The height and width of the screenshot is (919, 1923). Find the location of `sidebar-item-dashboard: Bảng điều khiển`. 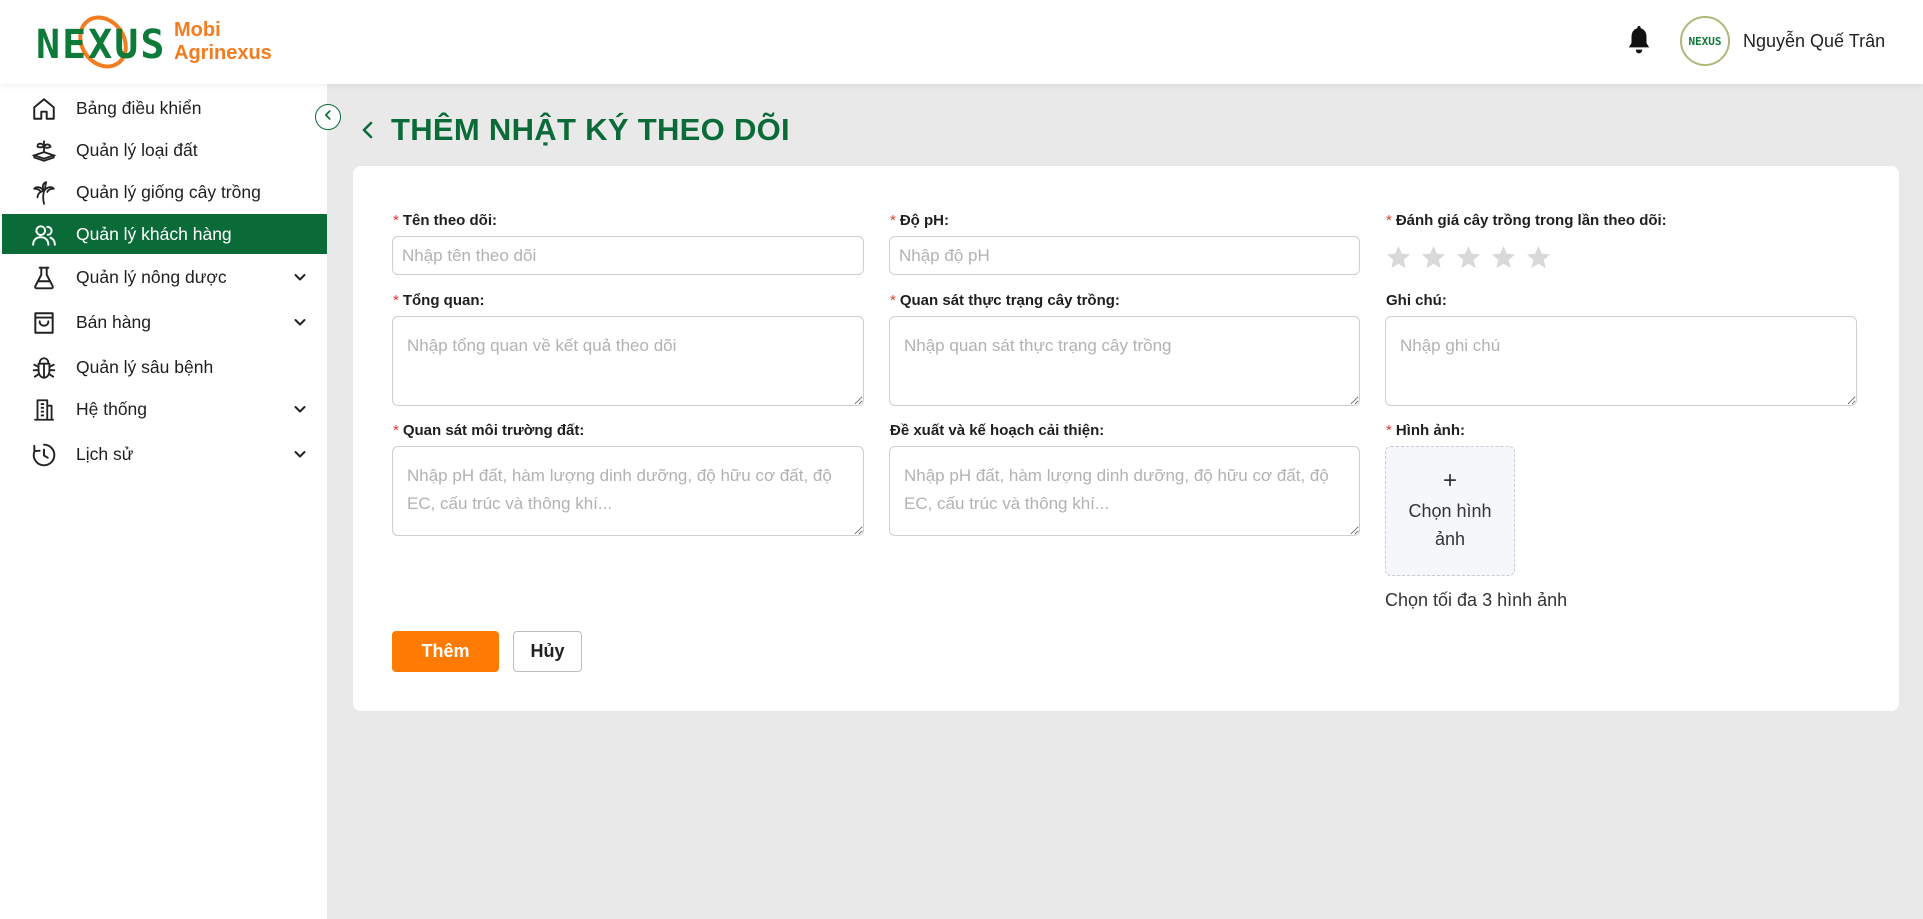

sidebar-item-dashboard: Bảng điều khiển is located at coordinates (164, 108).